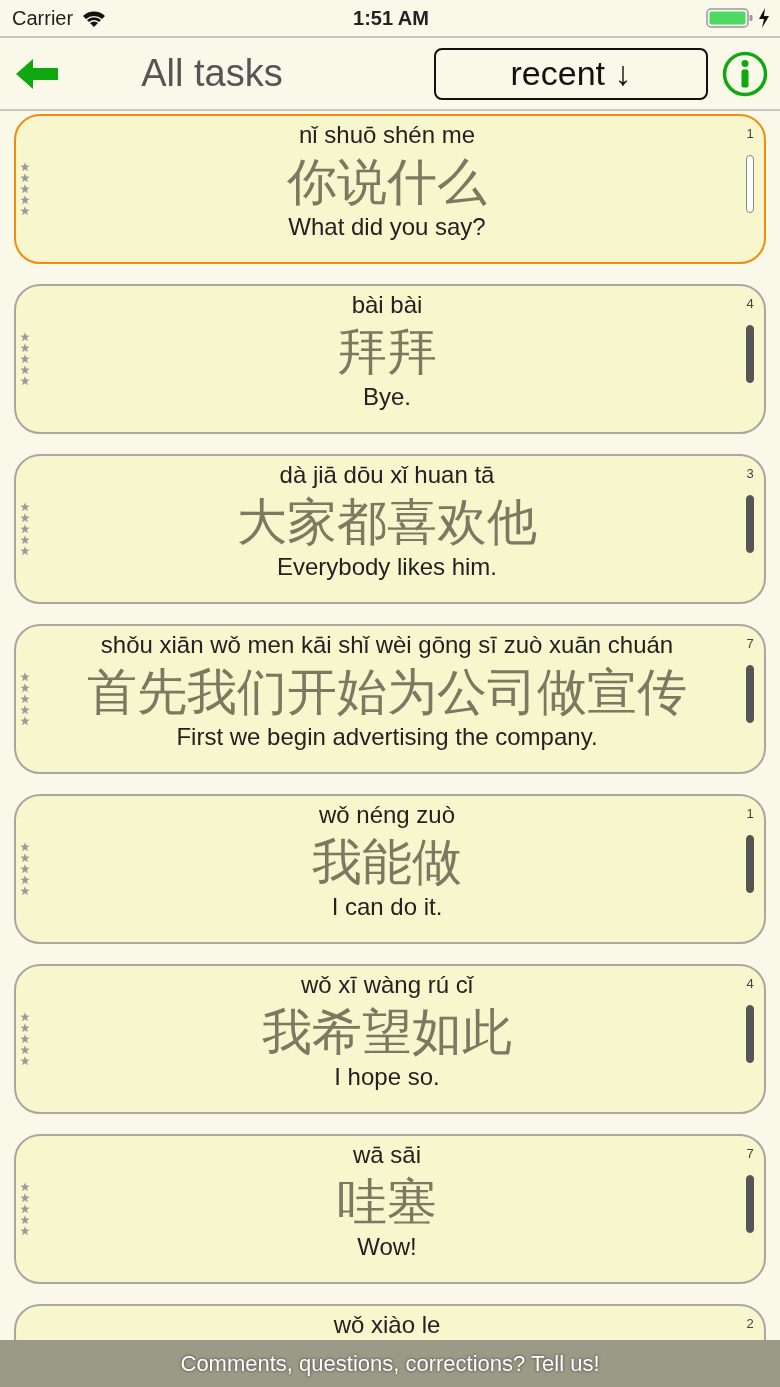 Image resolution: width=780 pixels, height=1387 pixels. Describe the element at coordinates (391, 18) in the screenshot. I see `clock-time: 1:51 AM` at that location.